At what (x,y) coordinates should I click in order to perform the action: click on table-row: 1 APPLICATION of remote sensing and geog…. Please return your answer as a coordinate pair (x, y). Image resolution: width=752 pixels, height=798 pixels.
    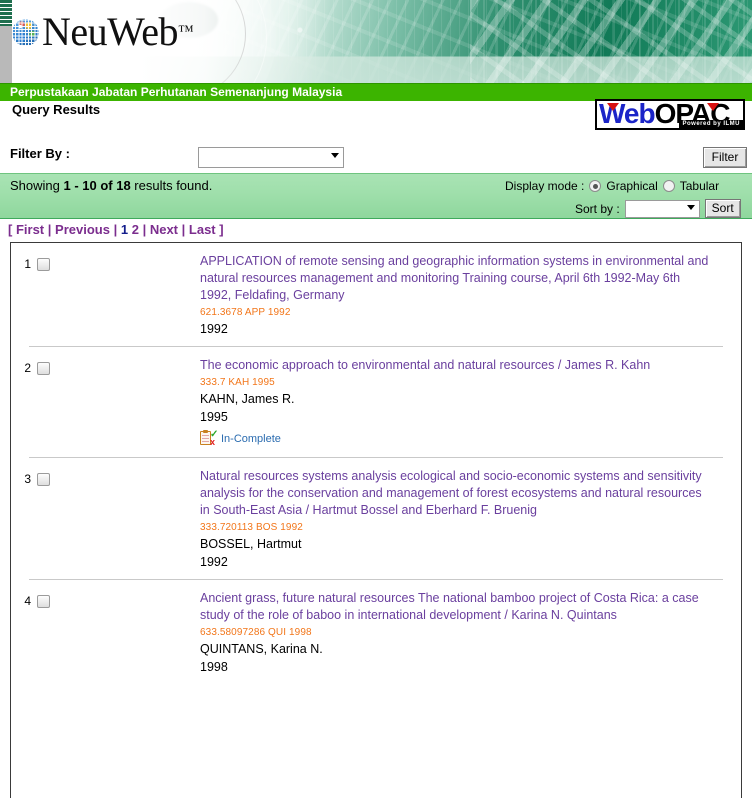
    Looking at the image, I should click on (376, 289).